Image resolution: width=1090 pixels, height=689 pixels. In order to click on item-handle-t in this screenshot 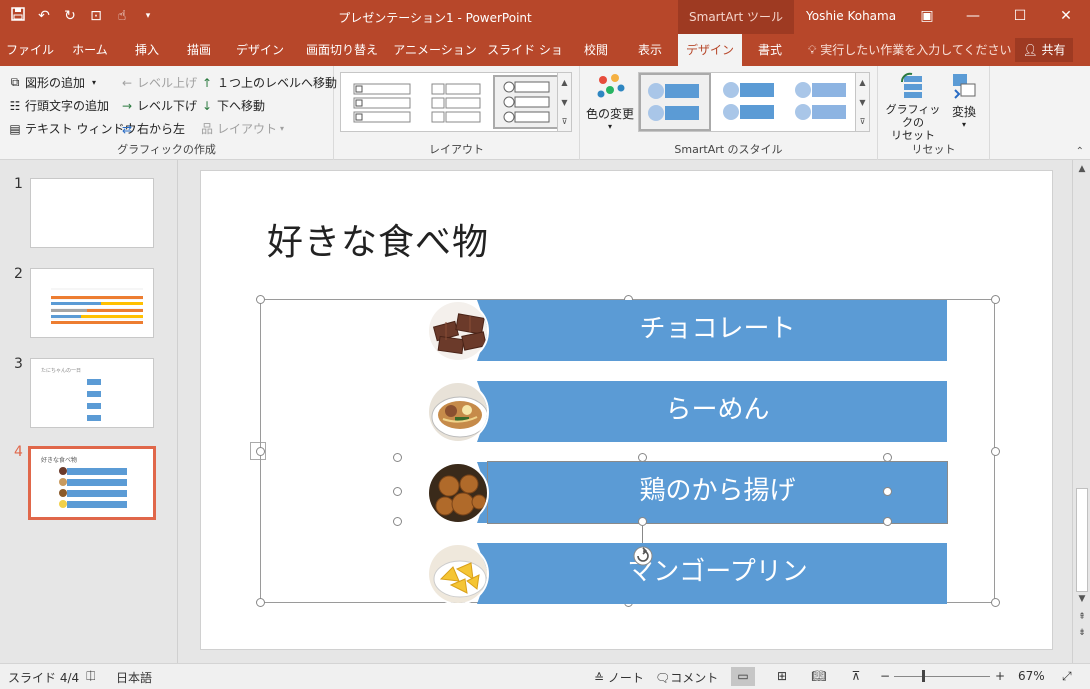, I will do `click(642, 457)`.